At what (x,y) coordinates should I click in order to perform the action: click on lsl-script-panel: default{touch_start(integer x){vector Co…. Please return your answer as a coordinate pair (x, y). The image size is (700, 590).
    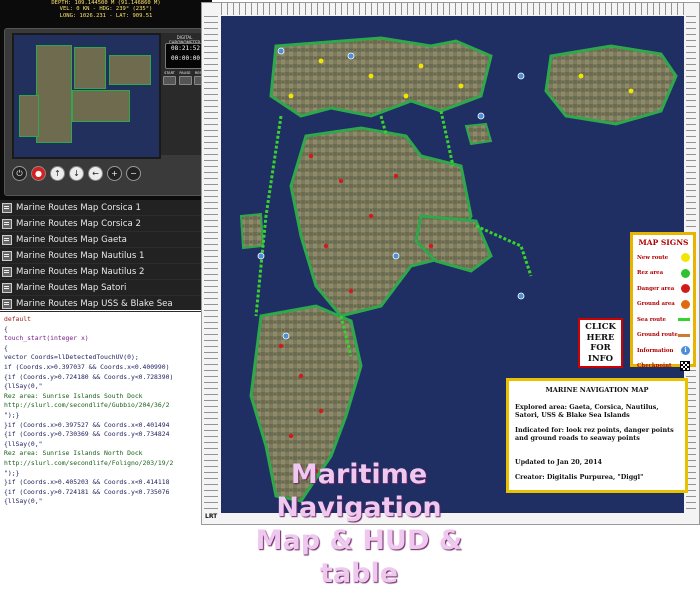
    Looking at the image, I should click on (106, 418).